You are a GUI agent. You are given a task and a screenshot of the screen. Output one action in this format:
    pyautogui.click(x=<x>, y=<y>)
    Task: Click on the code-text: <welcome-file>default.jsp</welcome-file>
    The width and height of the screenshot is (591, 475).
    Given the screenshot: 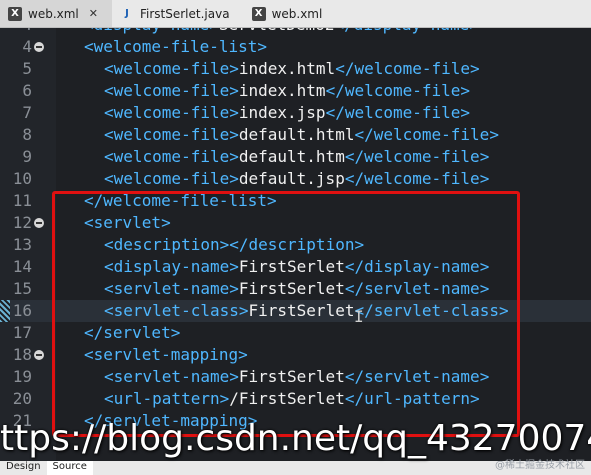 What is the action you would take?
    pyautogui.click(x=297, y=178)
    